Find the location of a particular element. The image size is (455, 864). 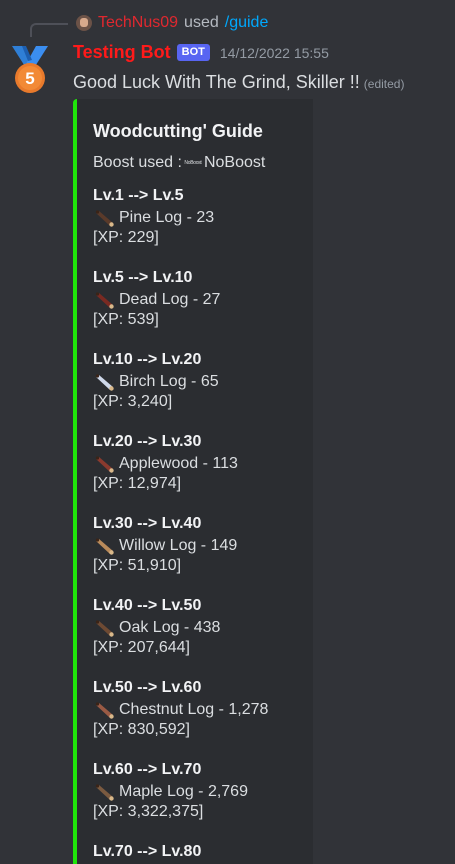

message-header: Testing Bot BOT 14/12/2022 15:55 is located at coordinates (201, 52).